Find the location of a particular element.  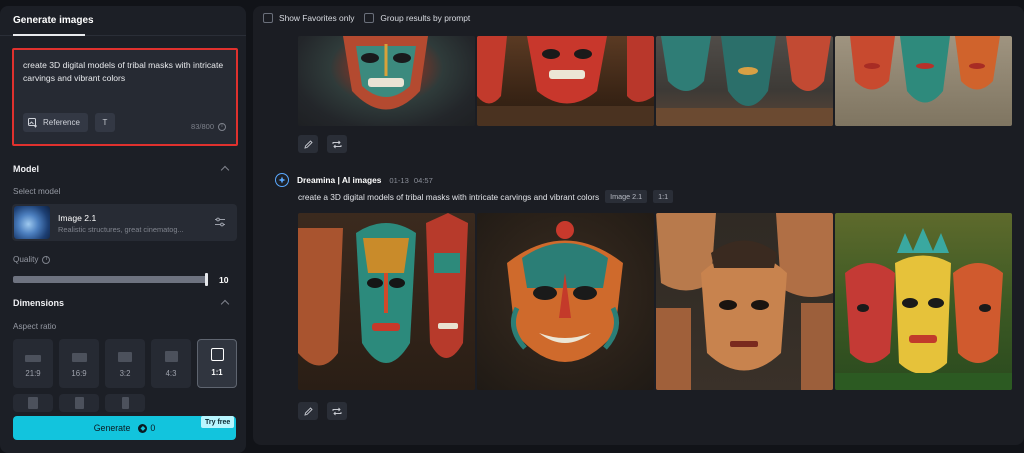

ratio-option-3-2: 3:2 is located at coordinates (125, 363).